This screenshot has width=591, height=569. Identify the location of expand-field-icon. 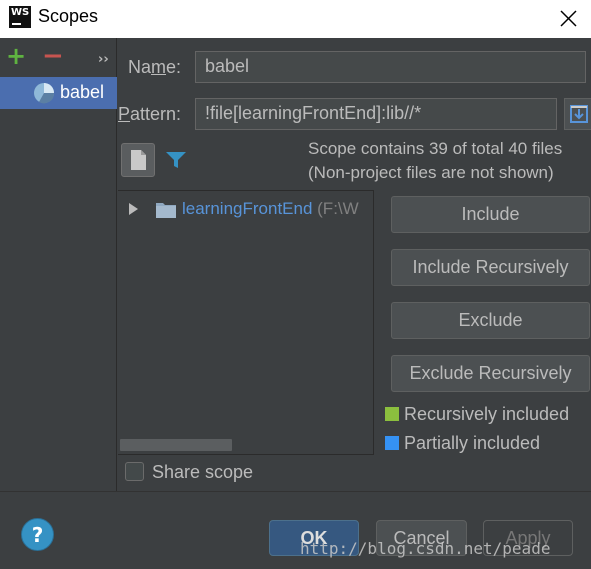
(579, 114).